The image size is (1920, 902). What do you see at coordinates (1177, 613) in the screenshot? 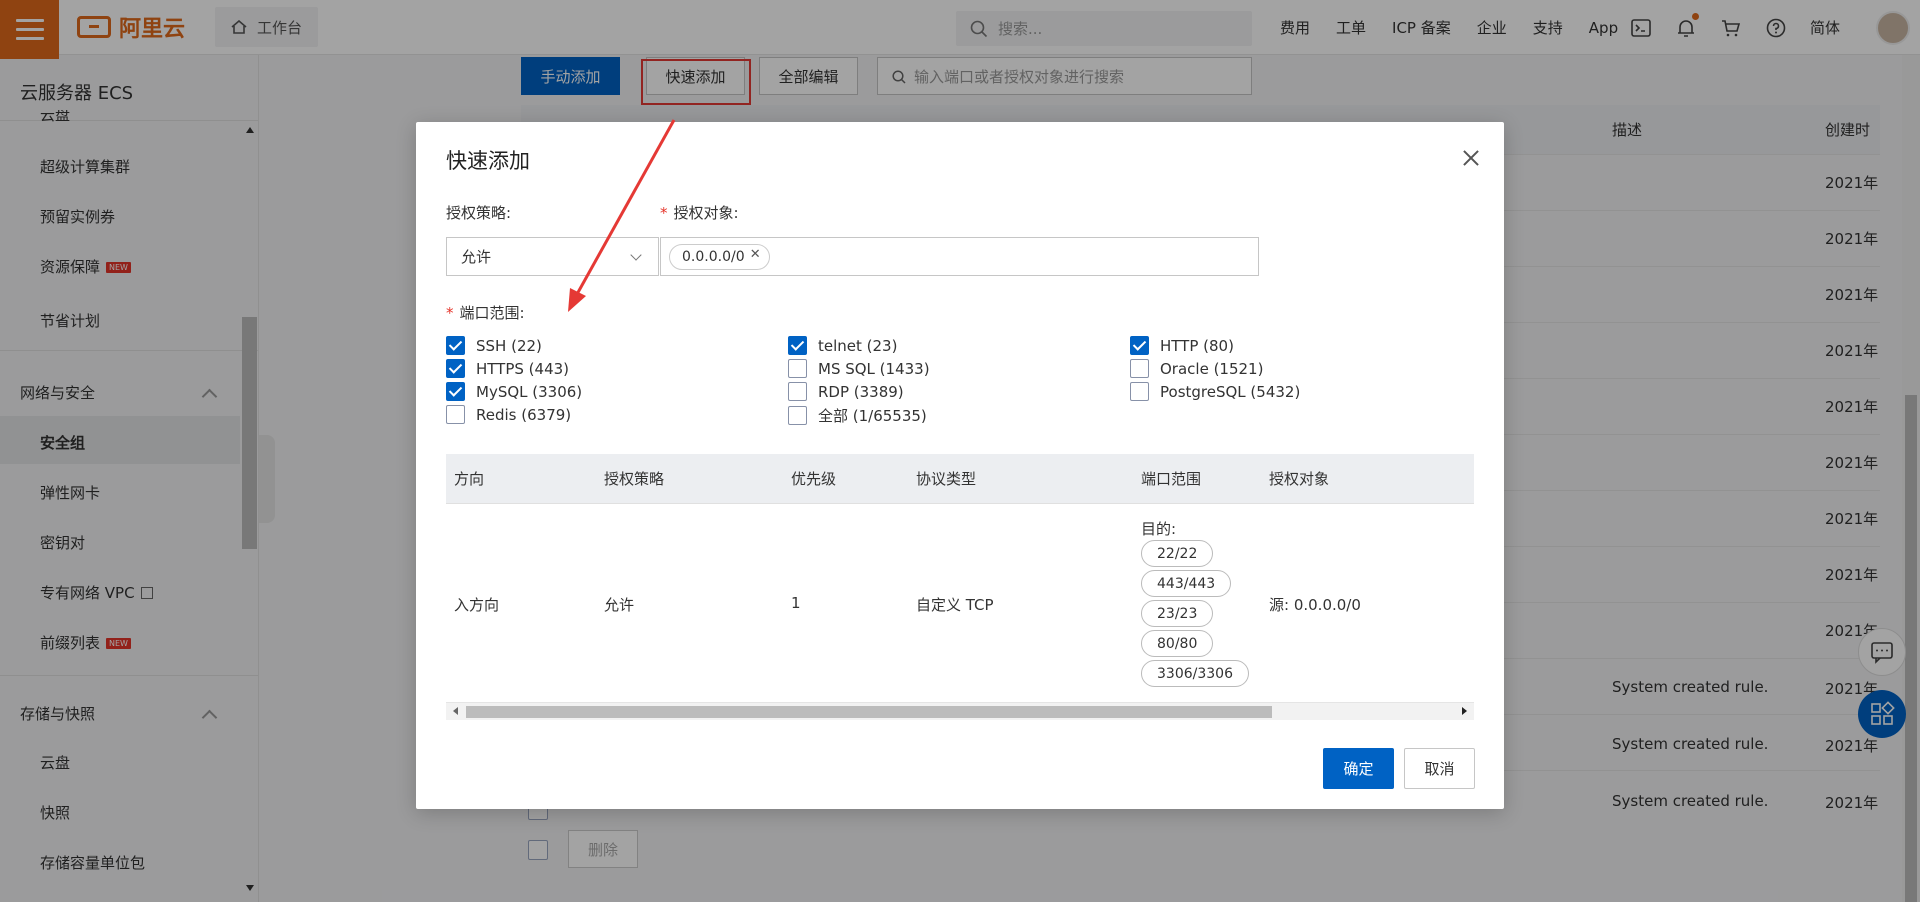
I see `port-pill: 23/23` at bounding box center [1177, 613].